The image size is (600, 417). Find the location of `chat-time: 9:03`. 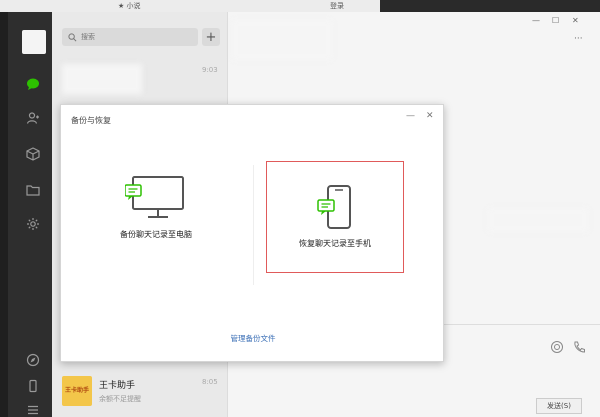

chat-time: 9:03 is located at coordinates (210, 70).